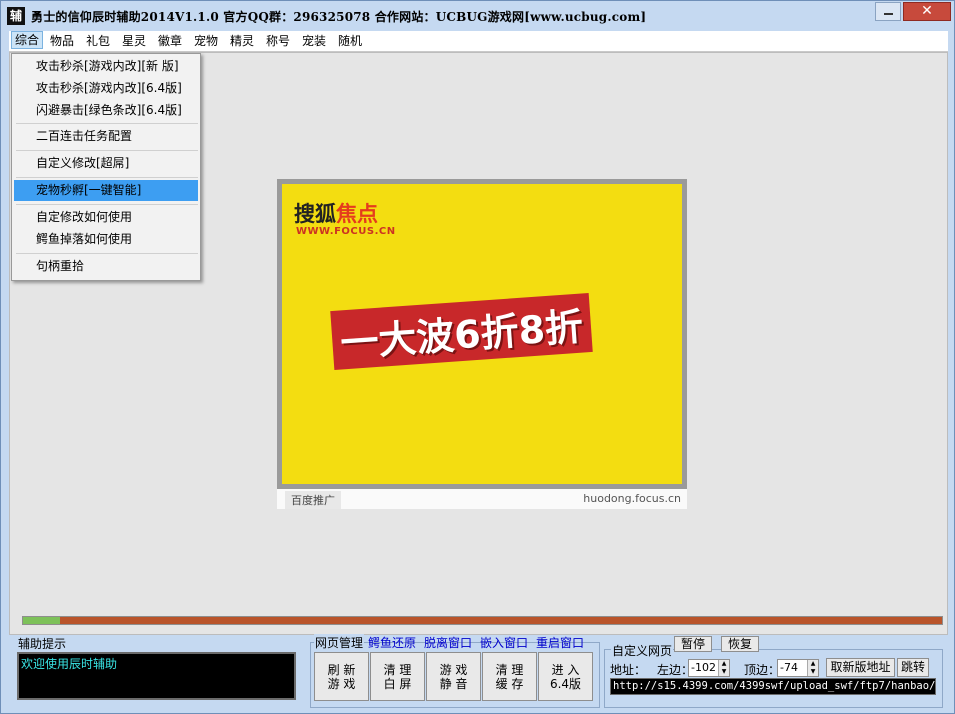 The height and width of the screenshot is (714, 955). I want to click on left-offset-input: -102 ▲ ▼, so click(709, 668).